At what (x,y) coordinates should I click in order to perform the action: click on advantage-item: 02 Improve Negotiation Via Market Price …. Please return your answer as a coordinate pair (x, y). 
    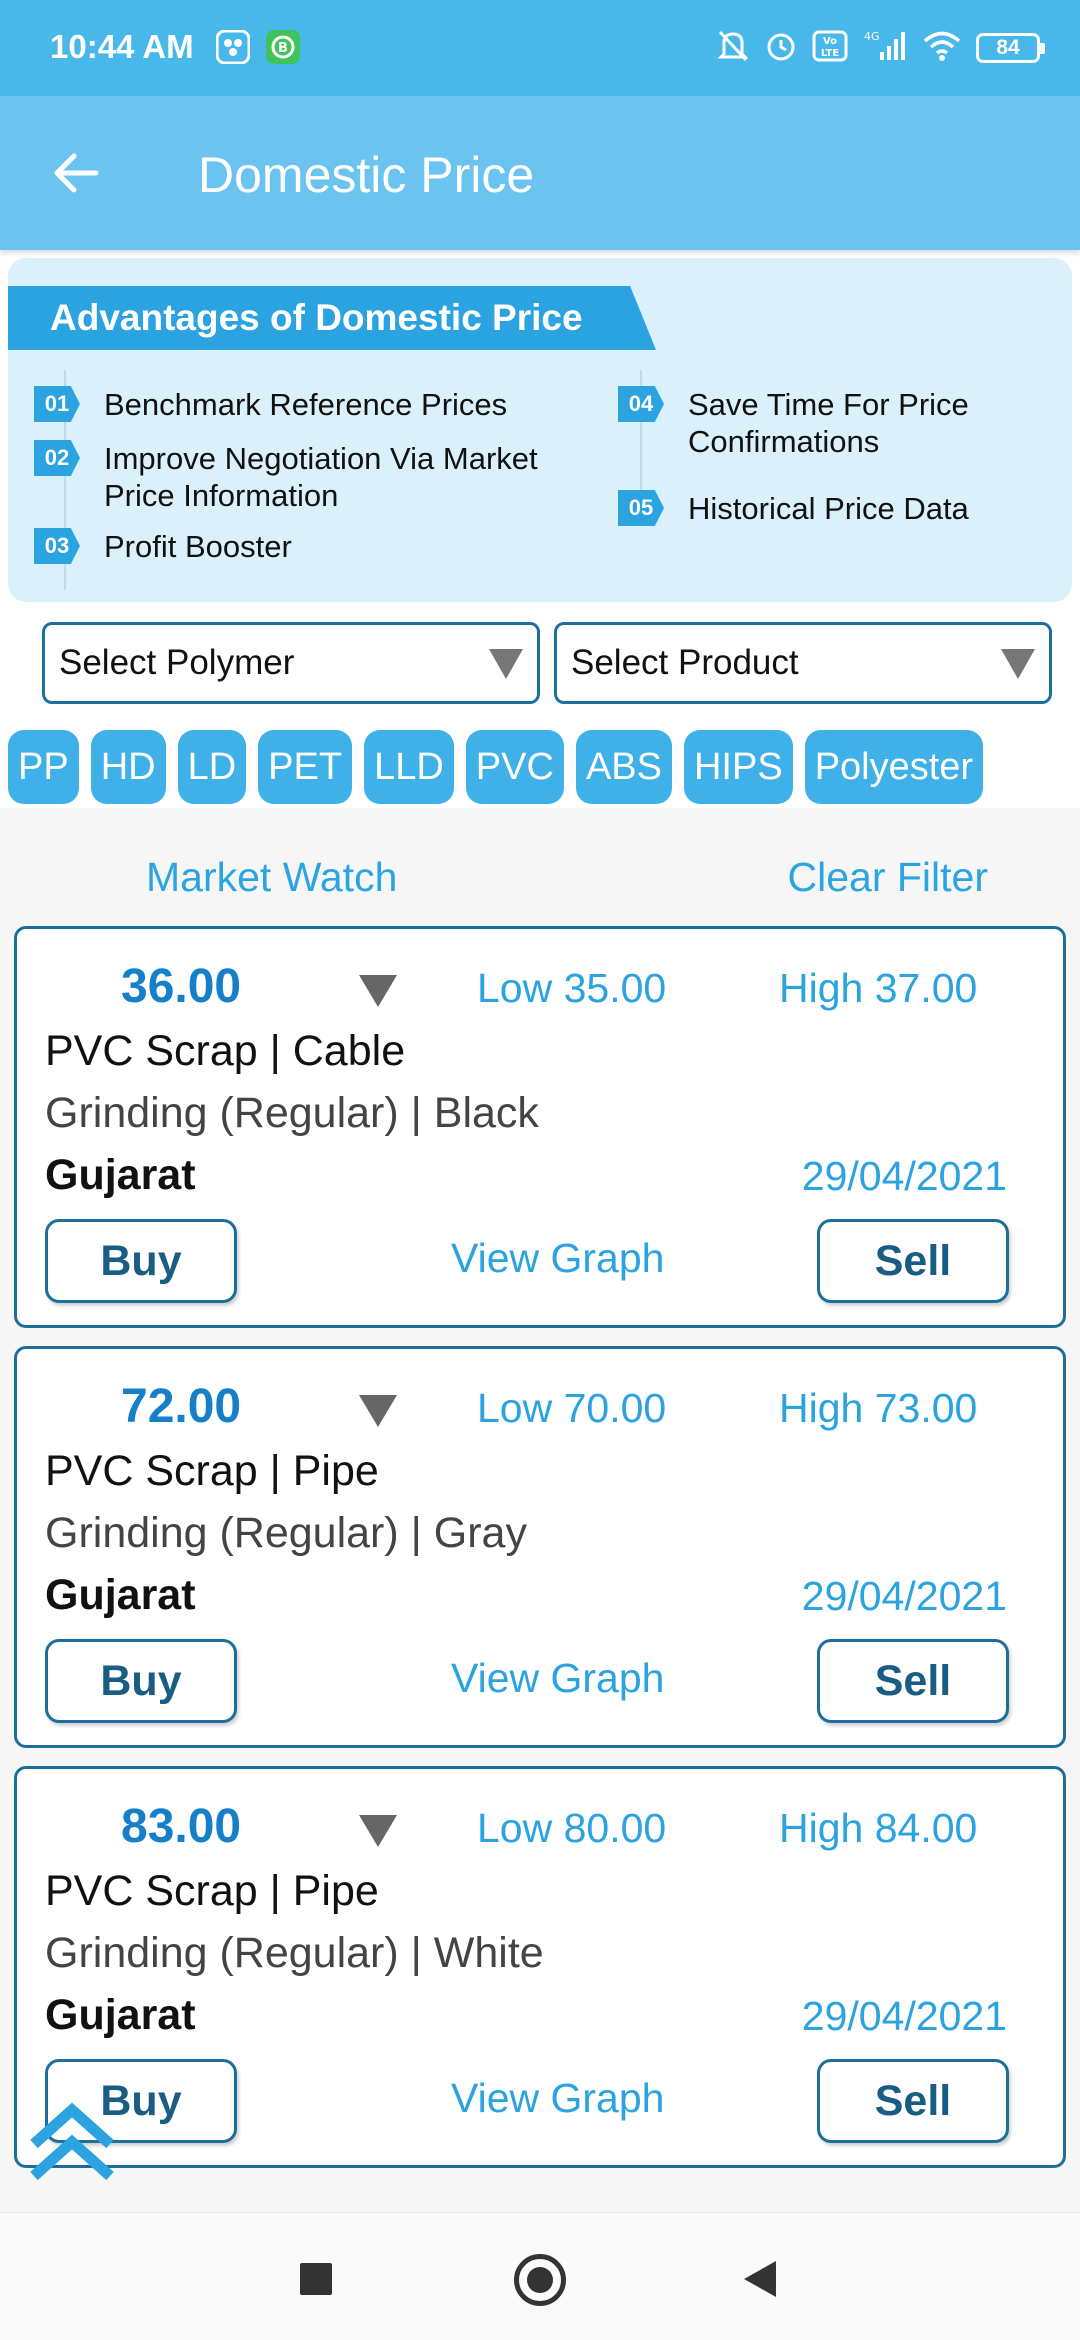
    Looking at the image, I should click on (314, 477).